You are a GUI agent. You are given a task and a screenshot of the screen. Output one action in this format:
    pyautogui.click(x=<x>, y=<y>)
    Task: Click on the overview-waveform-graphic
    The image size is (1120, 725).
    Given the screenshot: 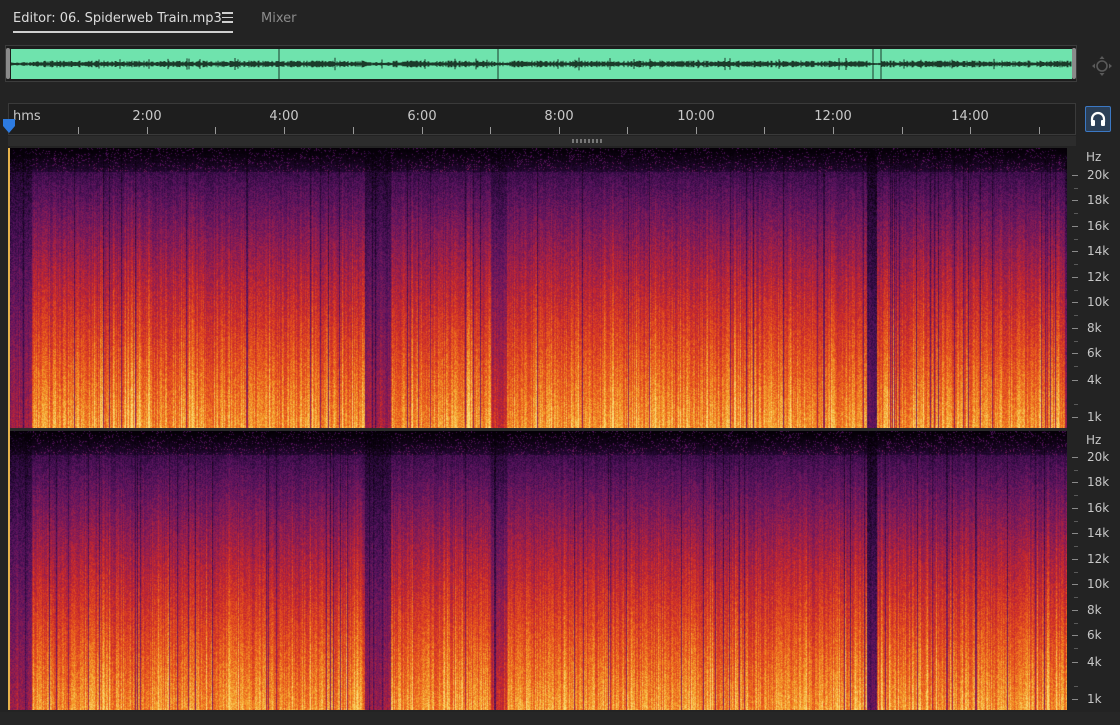 What is the action you would take?
    pyautogui.click(x=541, y=64)
    